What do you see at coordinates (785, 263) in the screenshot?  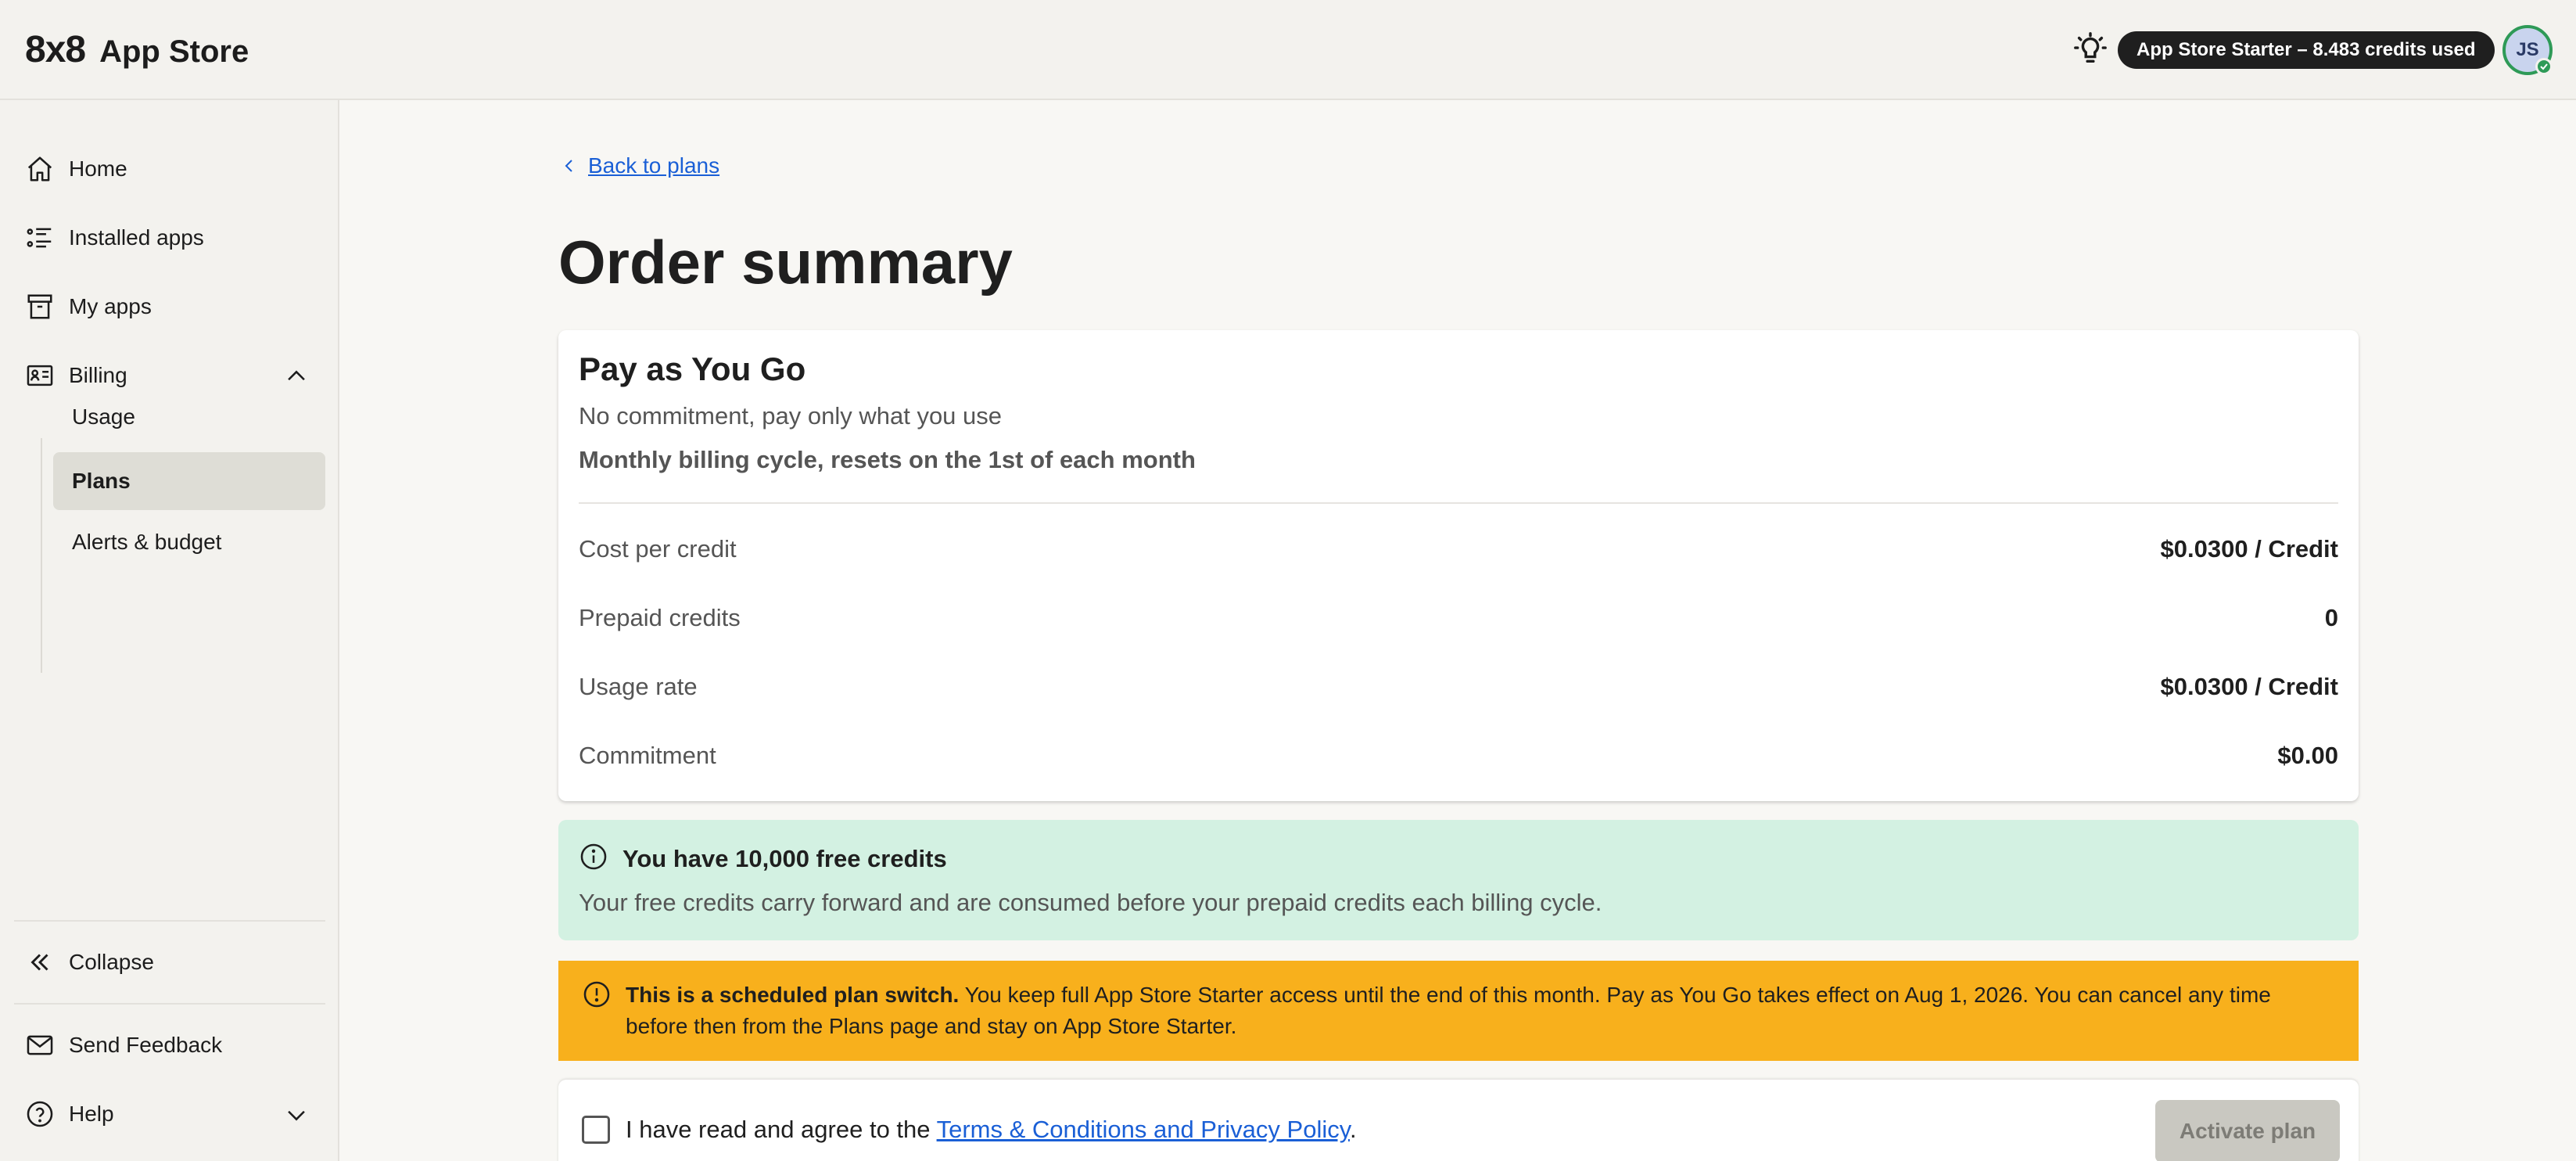 I see `page-title: Order summary` at bounding box center [785, 263].